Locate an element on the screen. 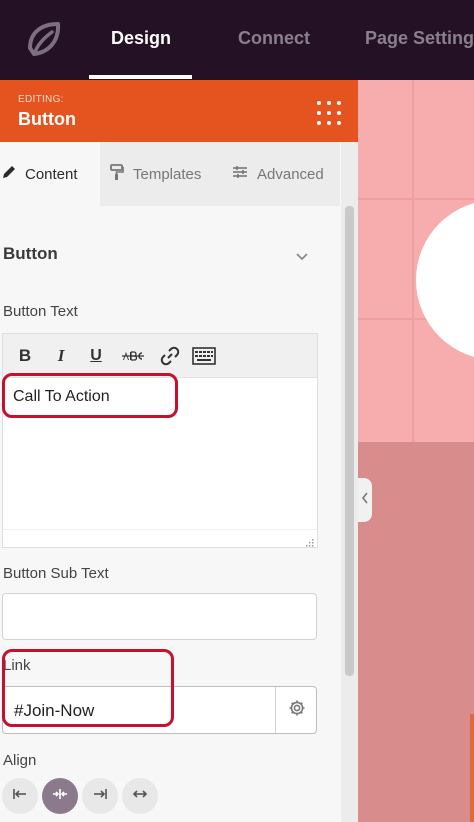  nav-tab-connect: Connect is located at coordinates (274, 38).